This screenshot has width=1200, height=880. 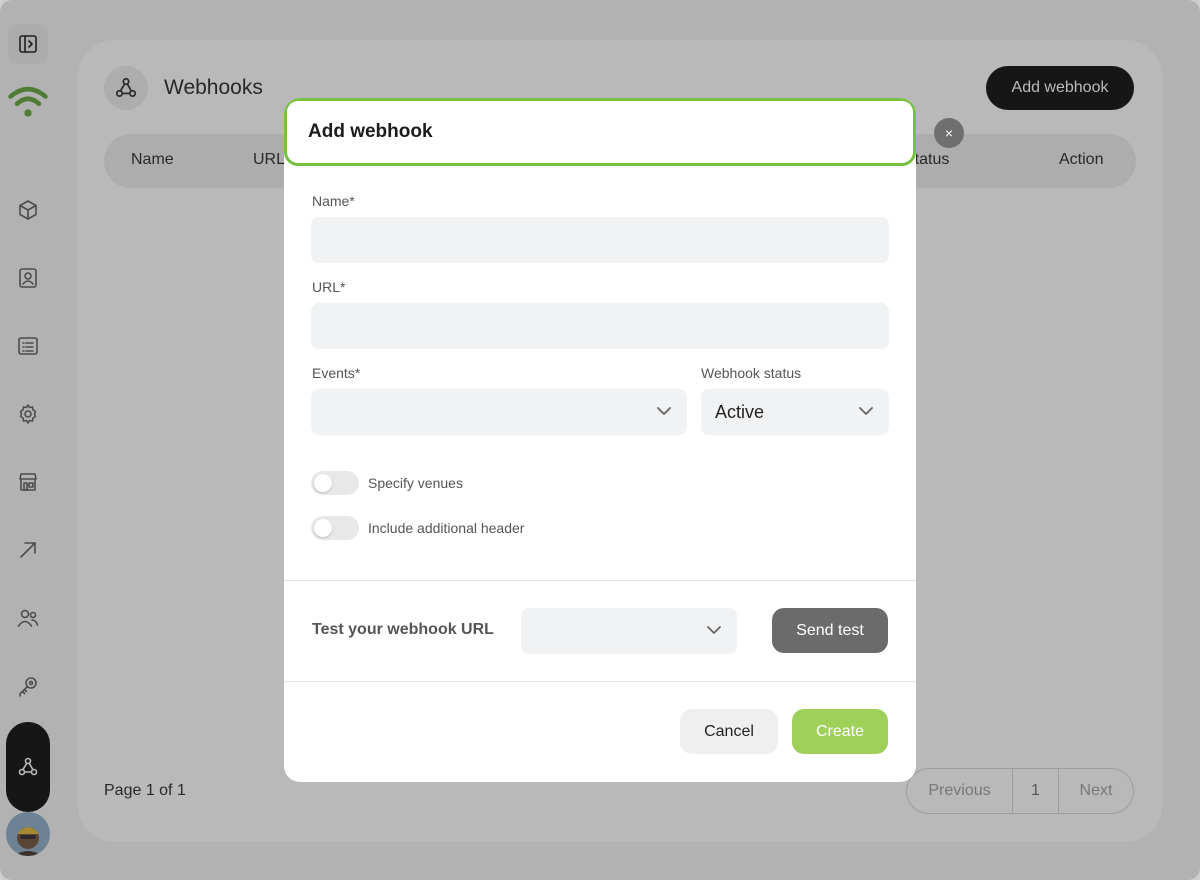 I want to click on events-select, so click(x=499, y=412).